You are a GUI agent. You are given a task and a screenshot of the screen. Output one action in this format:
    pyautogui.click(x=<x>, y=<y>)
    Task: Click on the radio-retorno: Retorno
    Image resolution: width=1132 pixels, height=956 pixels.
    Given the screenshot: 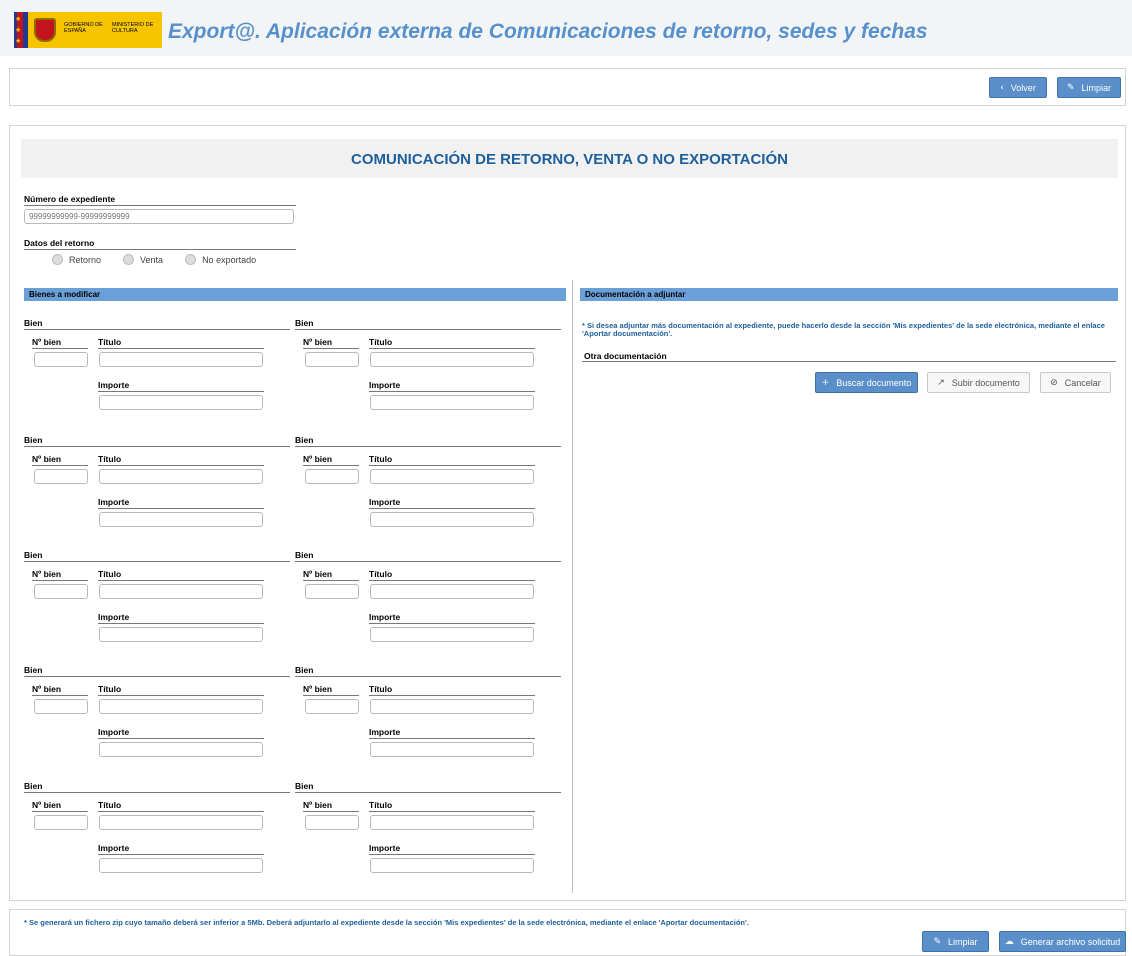 What is the action you would take?
    pyautogui.click(x=76, y=259)
    